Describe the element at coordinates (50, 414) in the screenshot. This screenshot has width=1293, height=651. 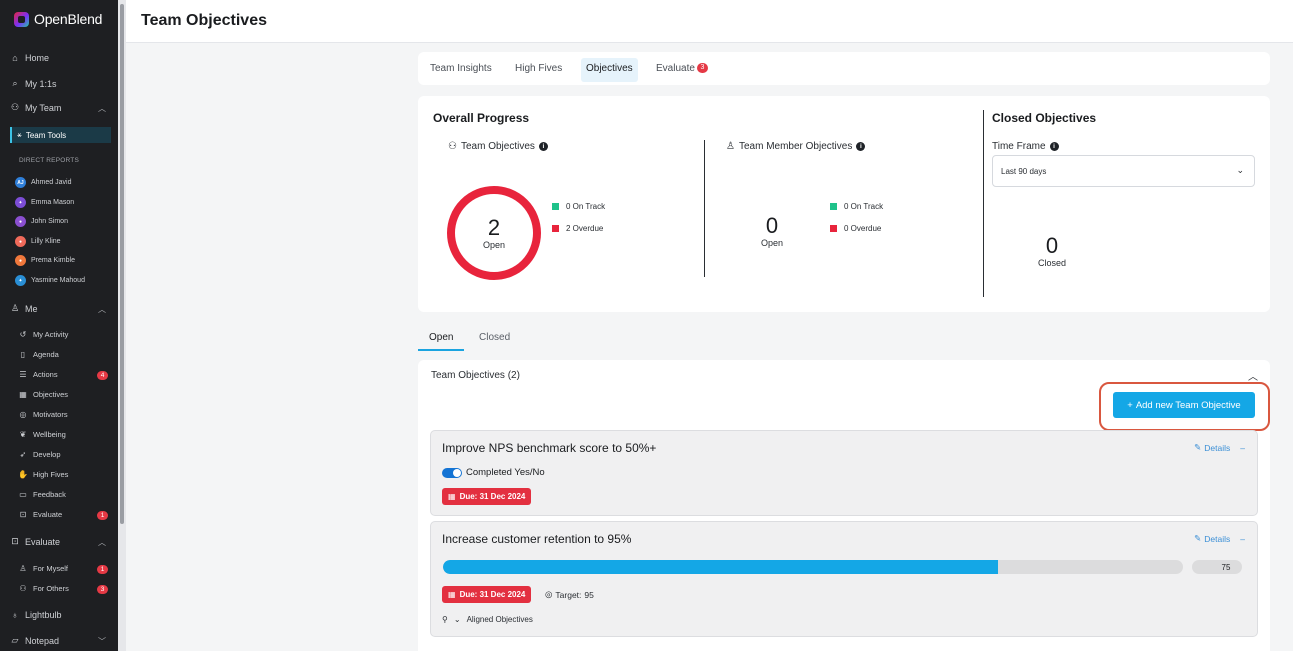
I see `sidebar-item-label: Motivators` at that location.